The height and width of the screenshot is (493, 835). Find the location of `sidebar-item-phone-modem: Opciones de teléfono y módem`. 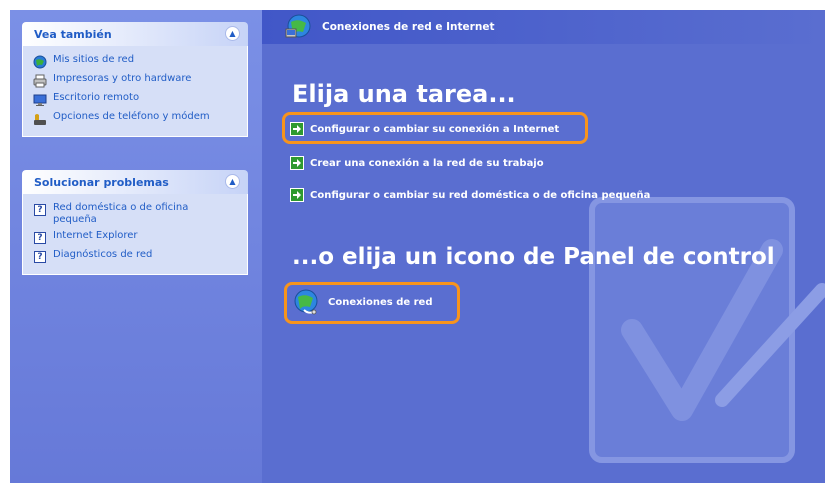

sidebar-item-phone-modem: Opciones de teléfono y módem is located at coordinates (135, 118).